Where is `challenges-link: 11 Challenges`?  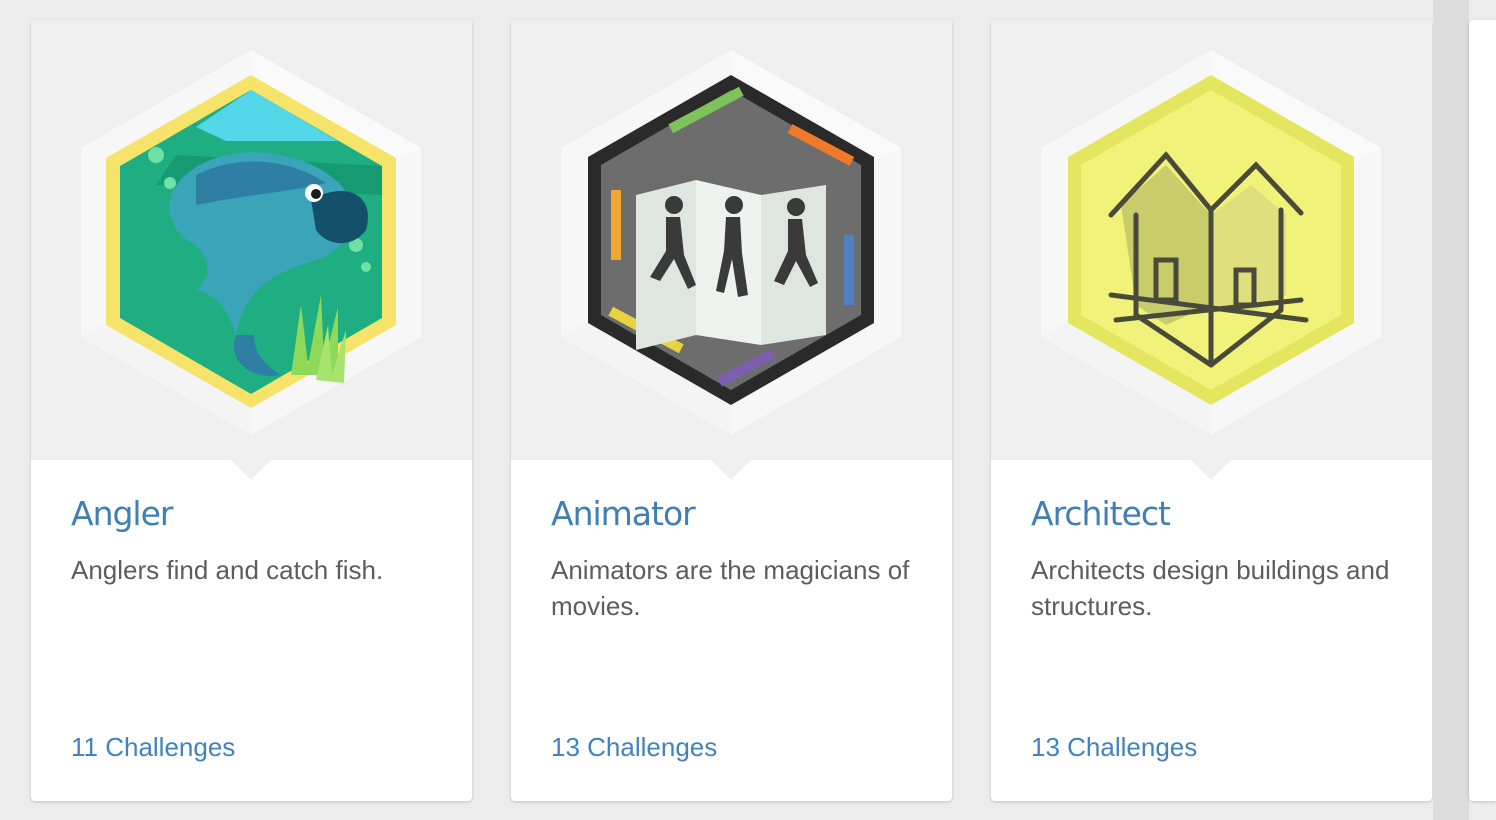 challenges-link: 11 Challenges is located at coordinates (153, 747).